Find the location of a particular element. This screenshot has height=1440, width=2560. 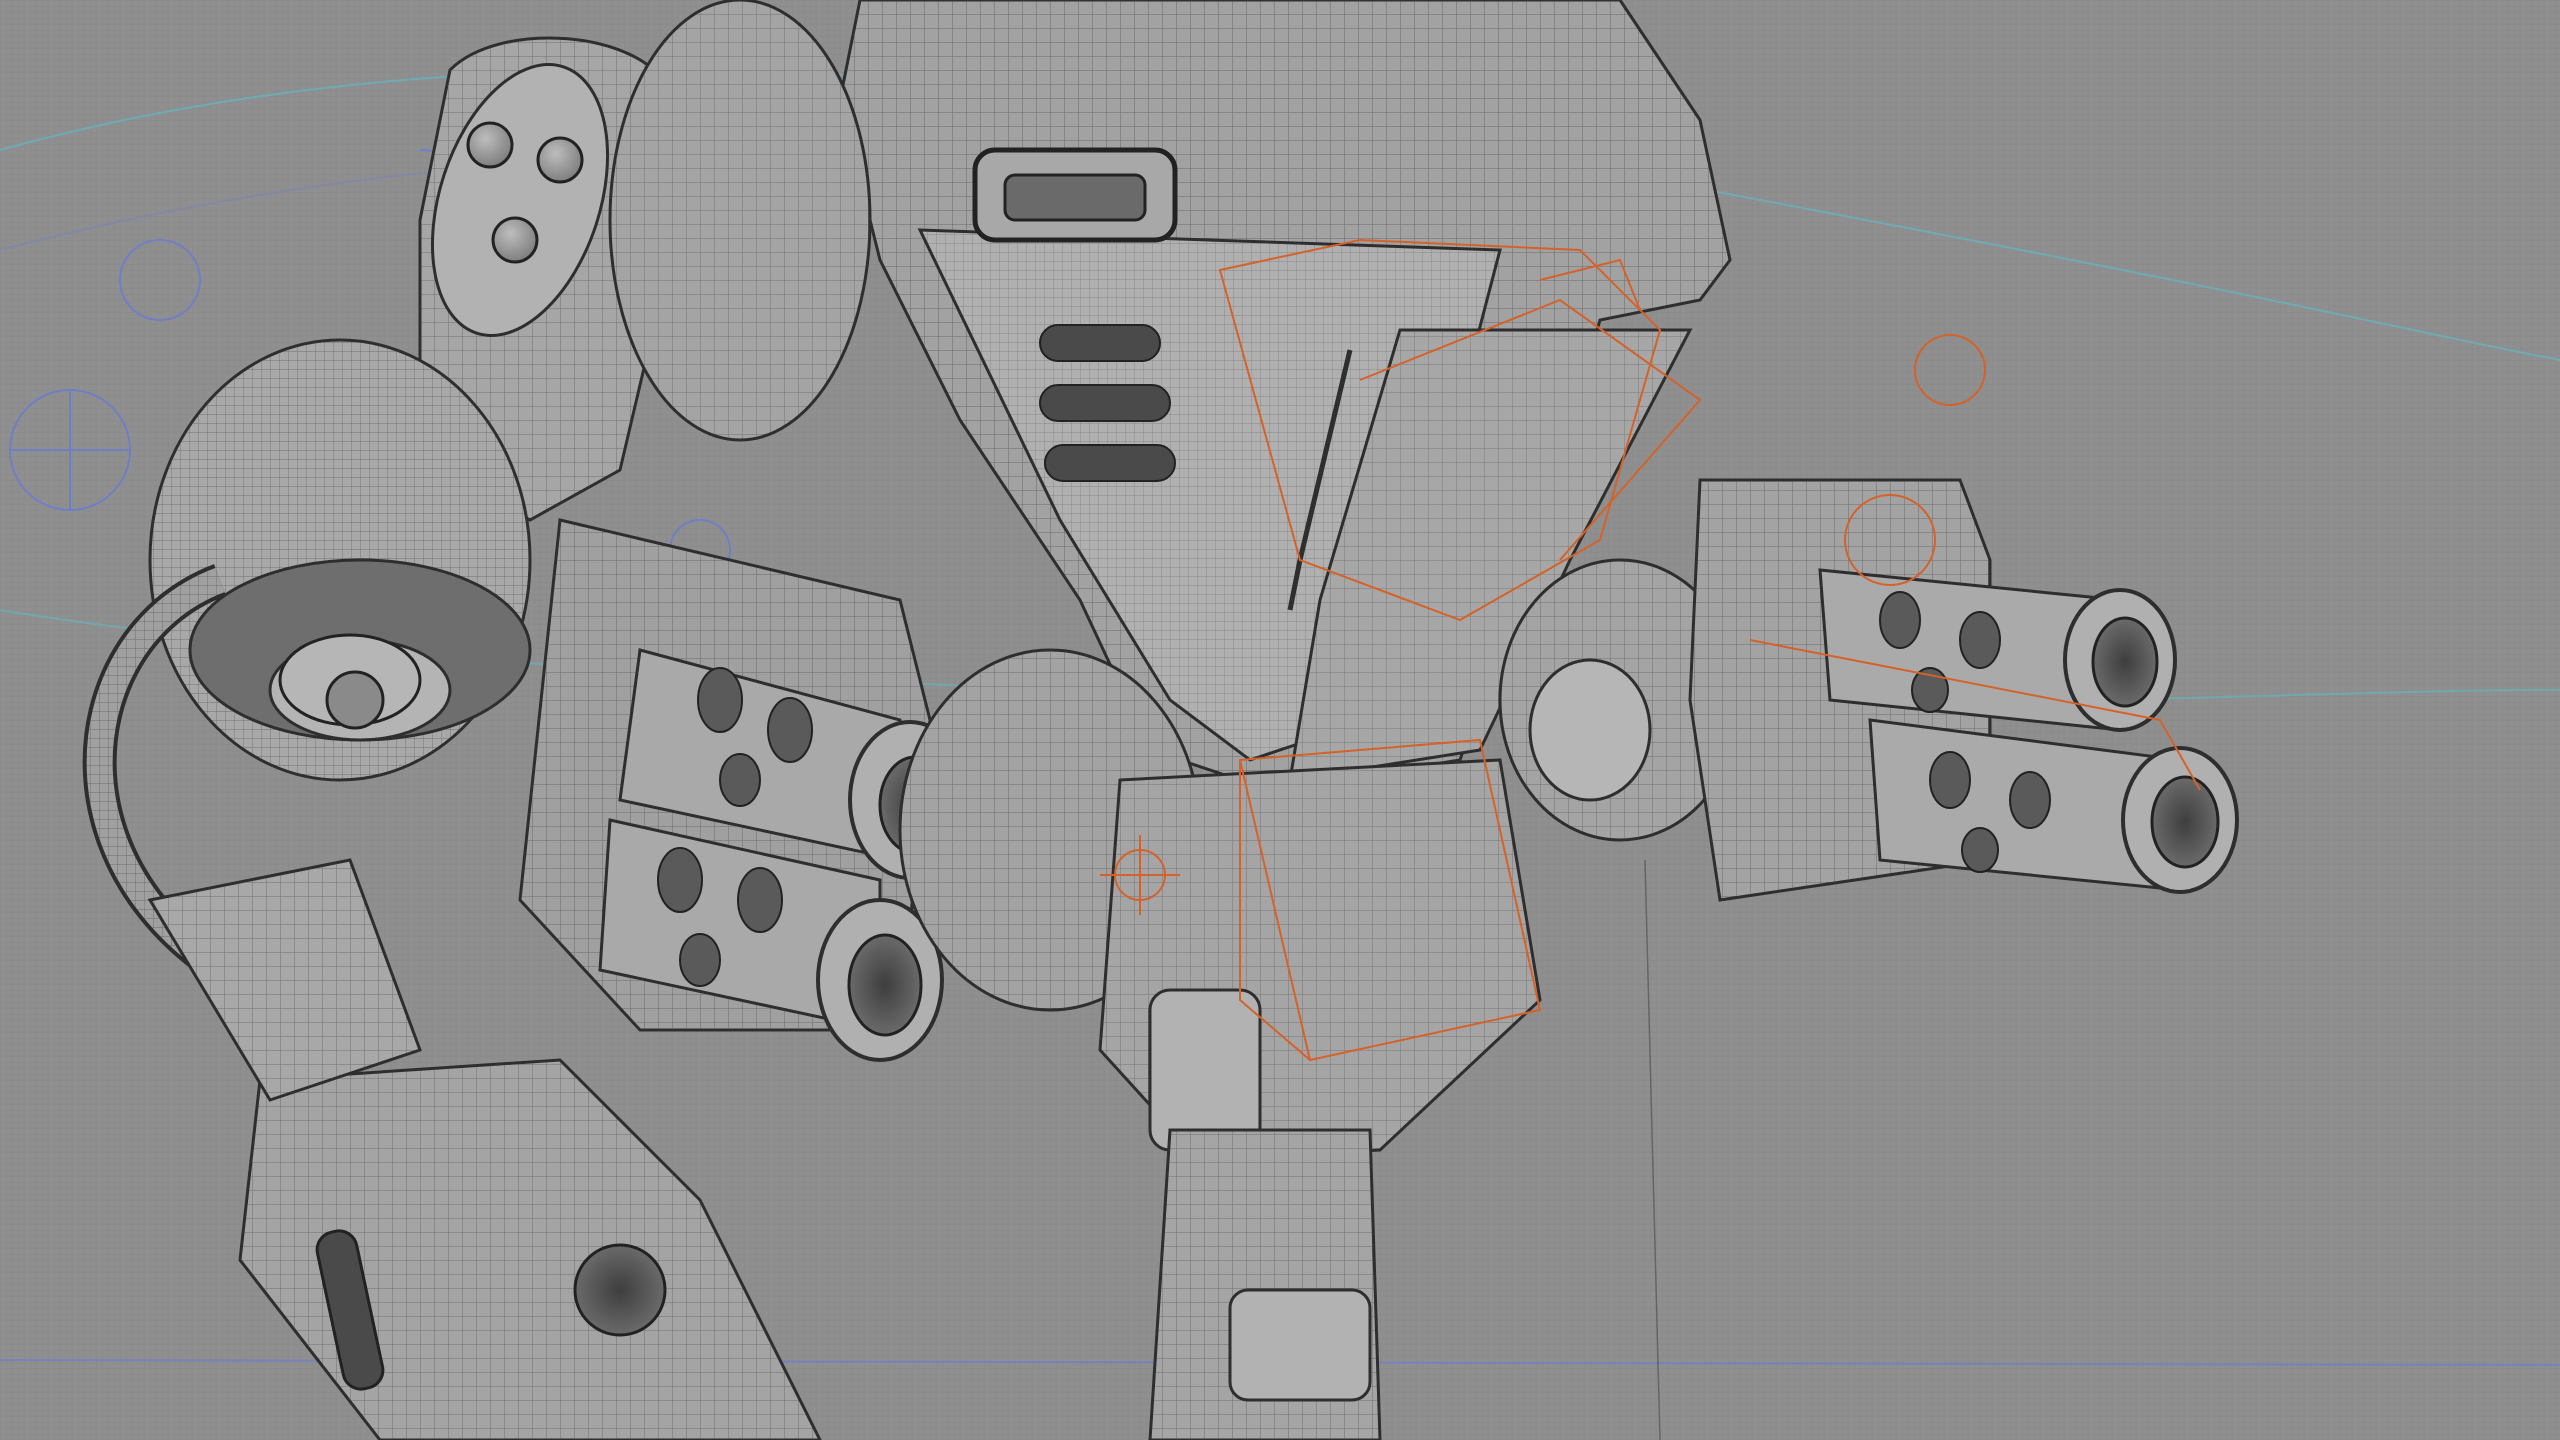

knee-socket is located at coordinates (620, 1290).